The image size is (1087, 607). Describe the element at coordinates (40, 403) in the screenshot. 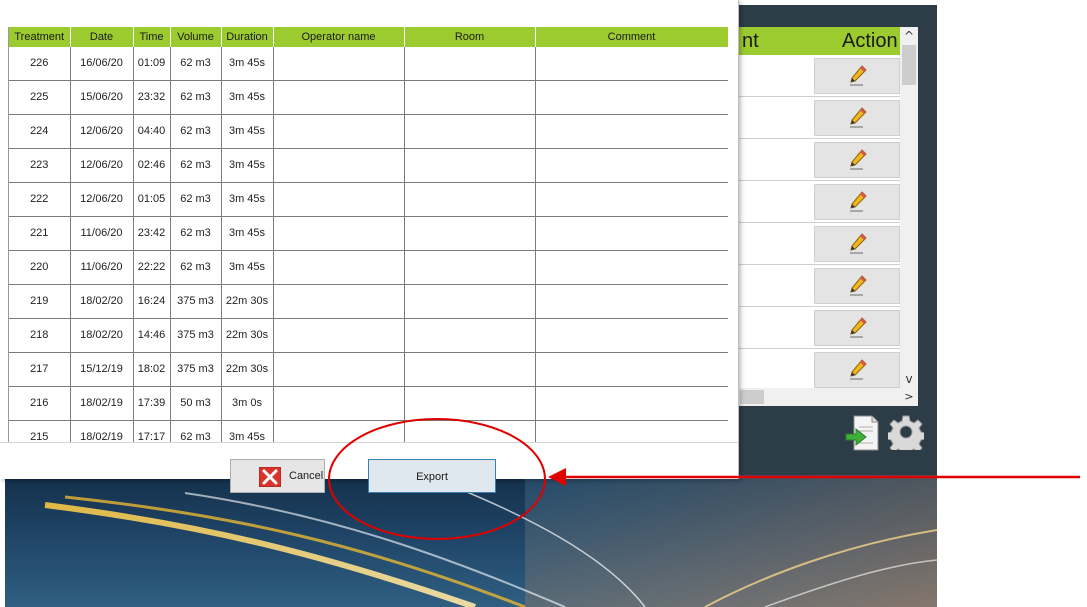

I see `table-cell-treatment: 216` at that location.